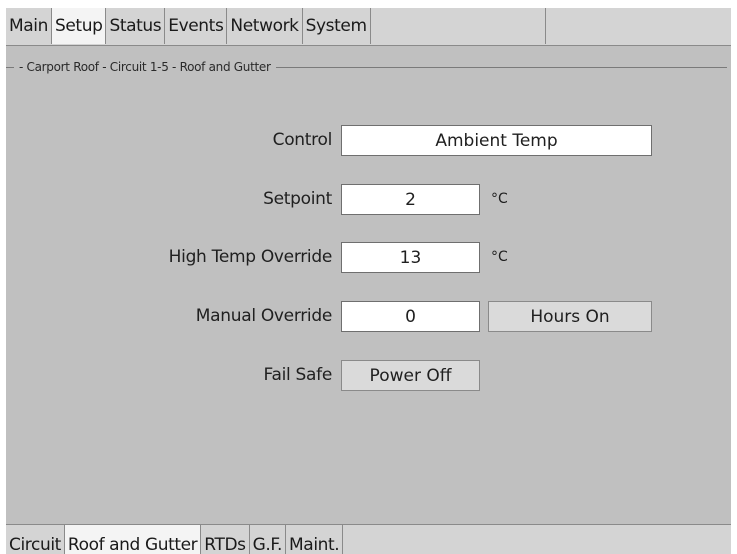  I want to click on manual-override-field: 0, so click(410, 316).